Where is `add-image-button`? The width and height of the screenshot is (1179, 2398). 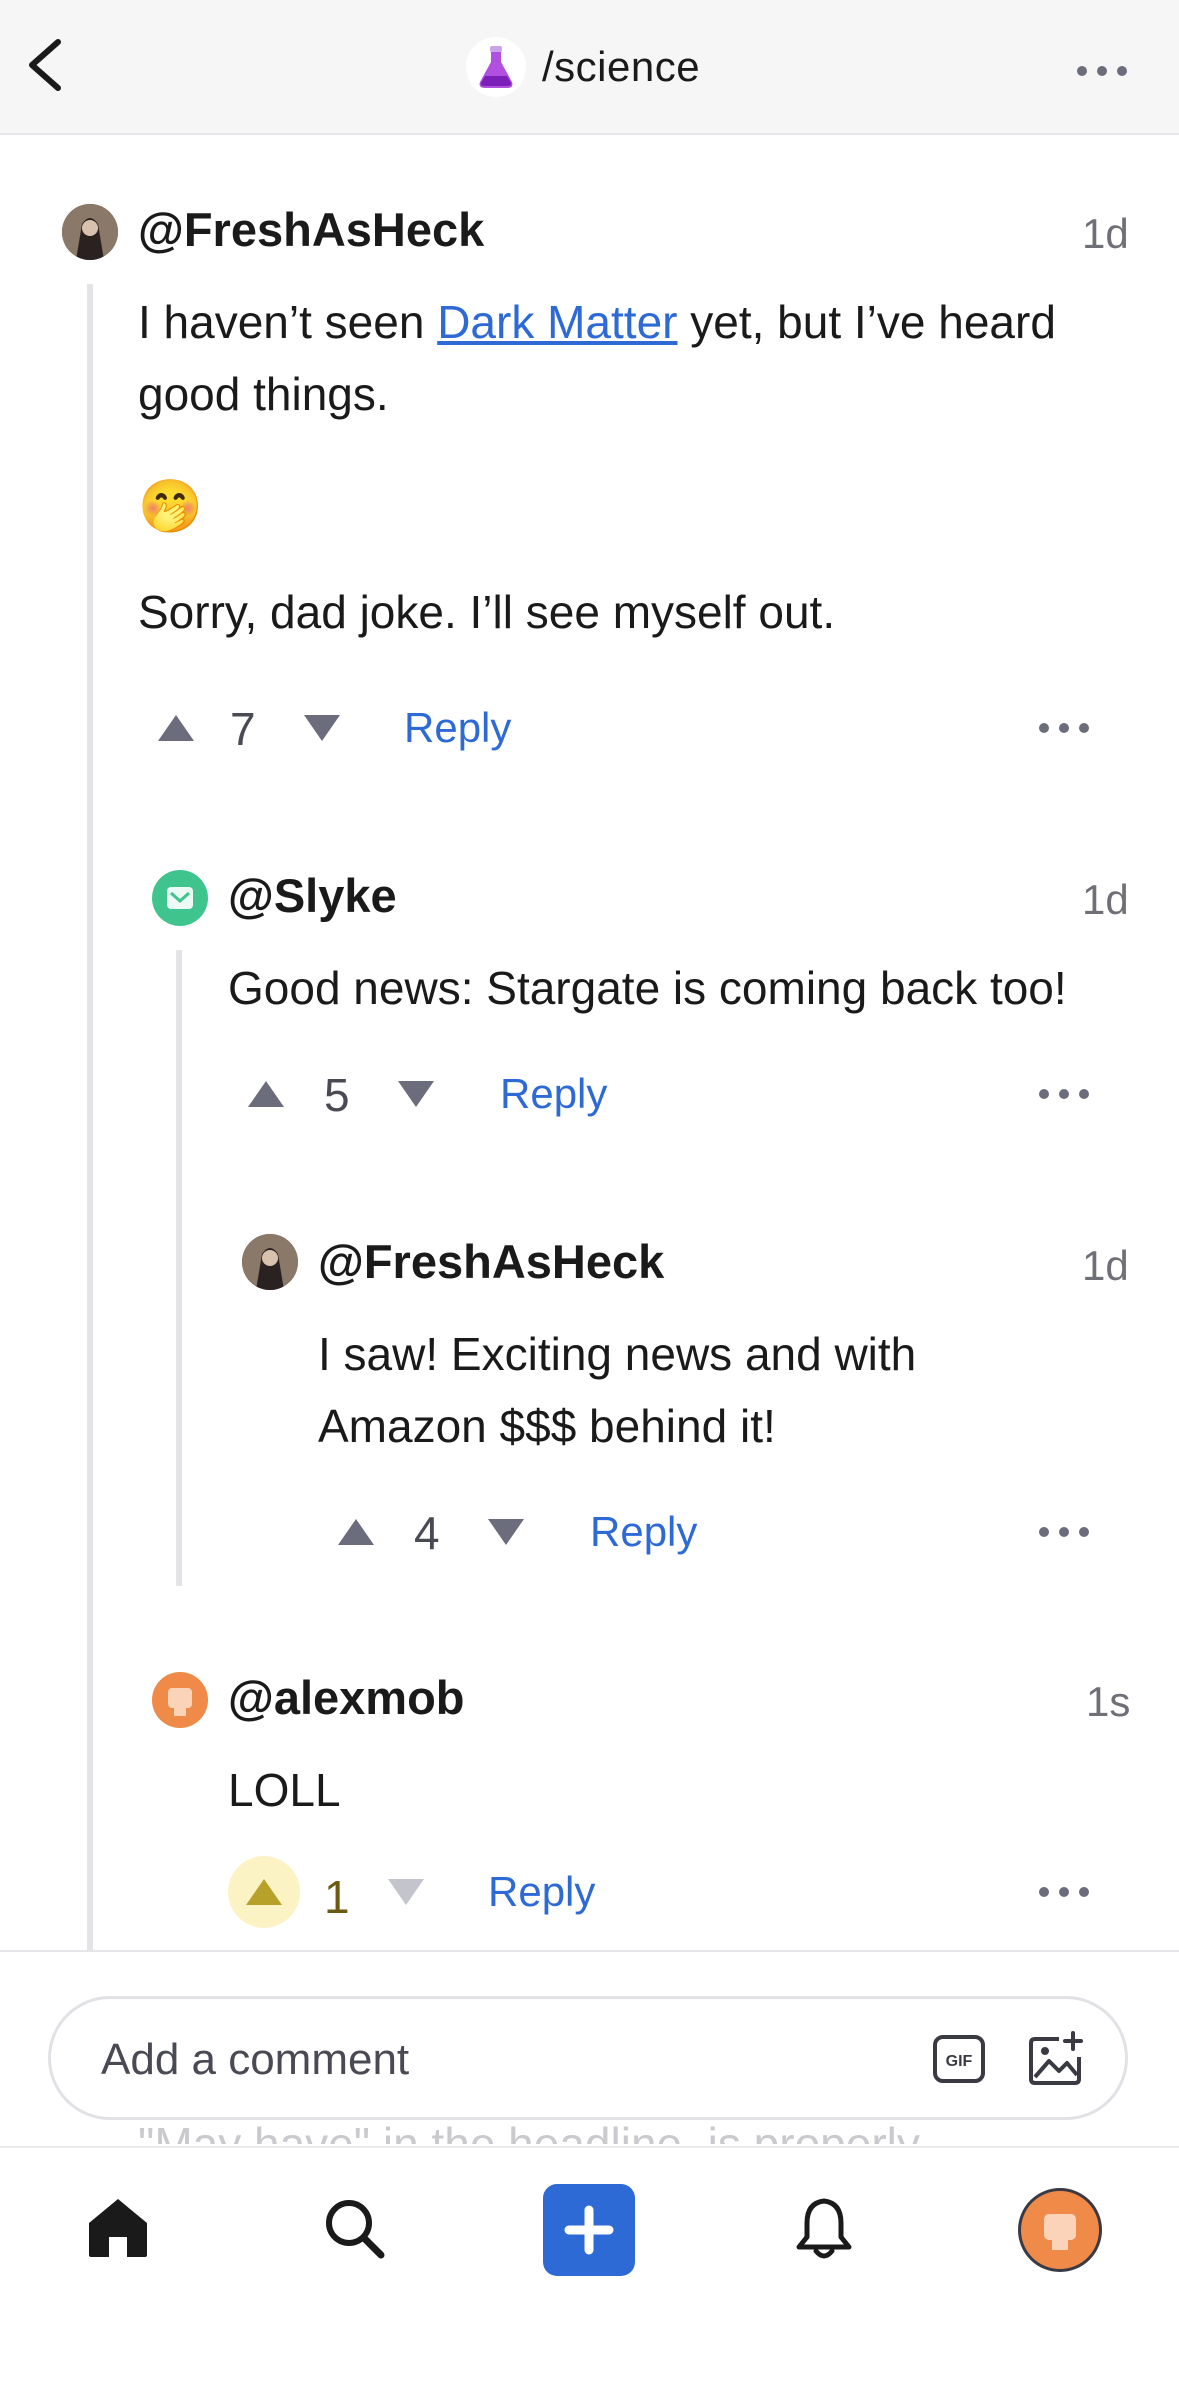 add-image-button is located at coordinates (1056, 2059).